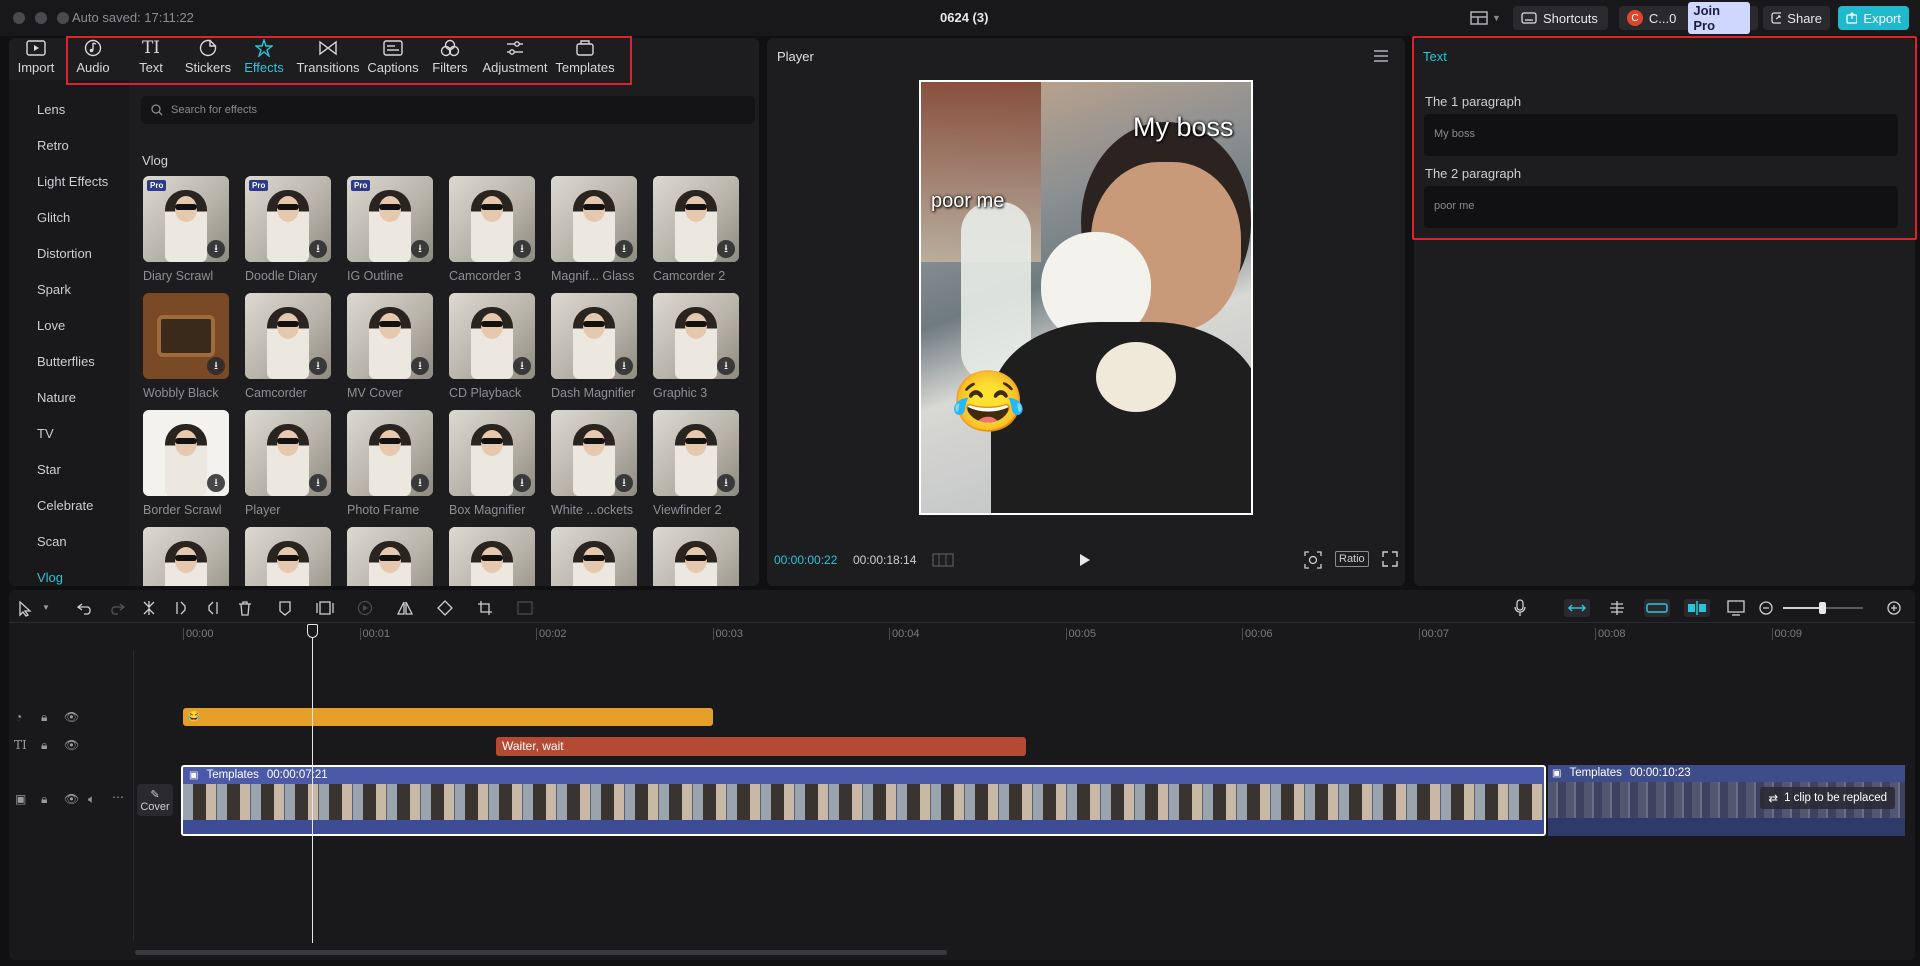  What do you see at coordinates (181, 608) in the screenshot?
I see `split-left-icon` at bounding box center [181, 608].